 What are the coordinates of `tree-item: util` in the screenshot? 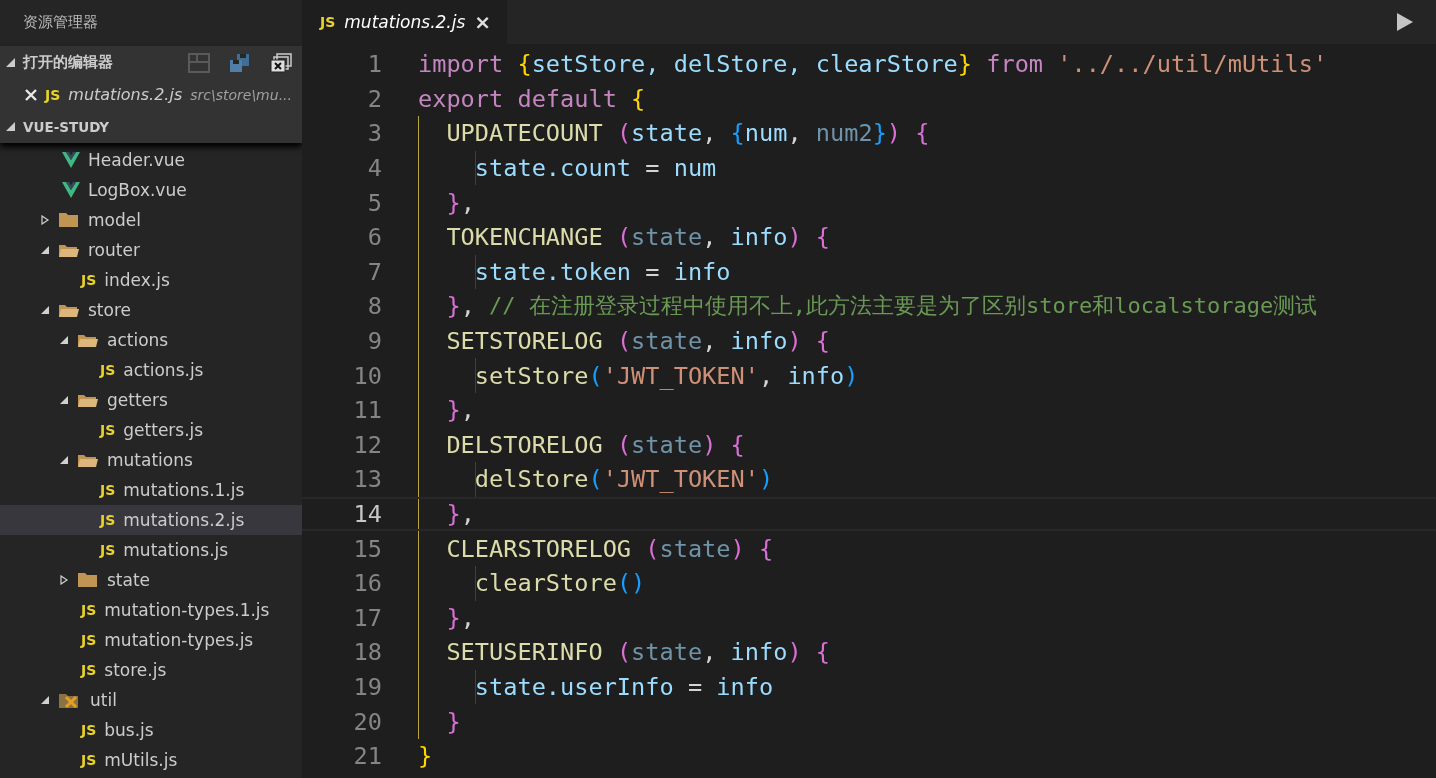 It's located at (151, 700).